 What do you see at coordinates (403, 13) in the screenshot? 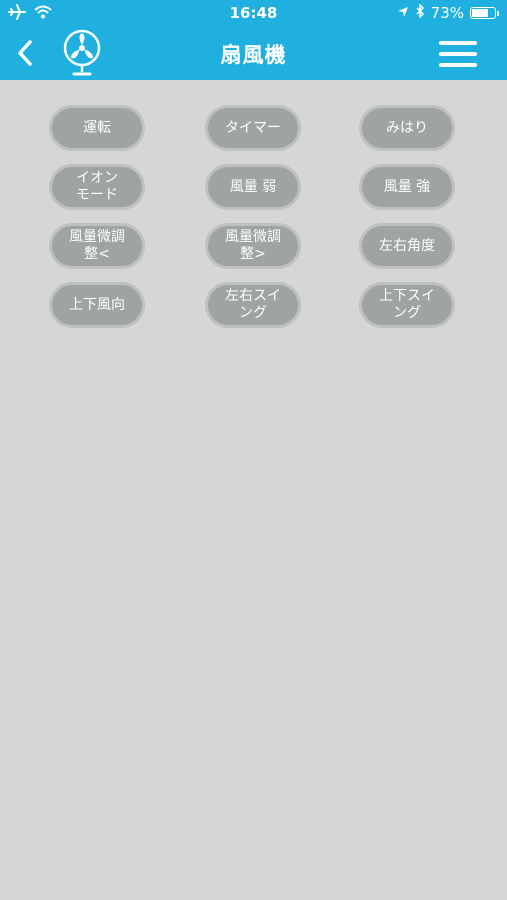
I see `location-arrow-icon` at bounding box center [403, 13].